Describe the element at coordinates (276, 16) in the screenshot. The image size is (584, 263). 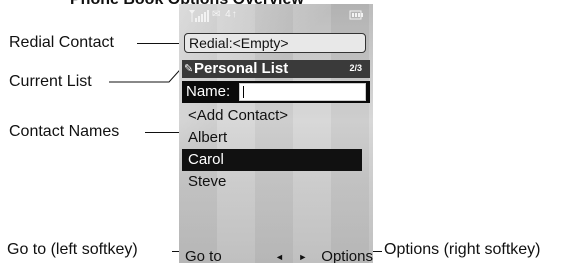
I see `status-bar: ✉ 4↑` at that location.